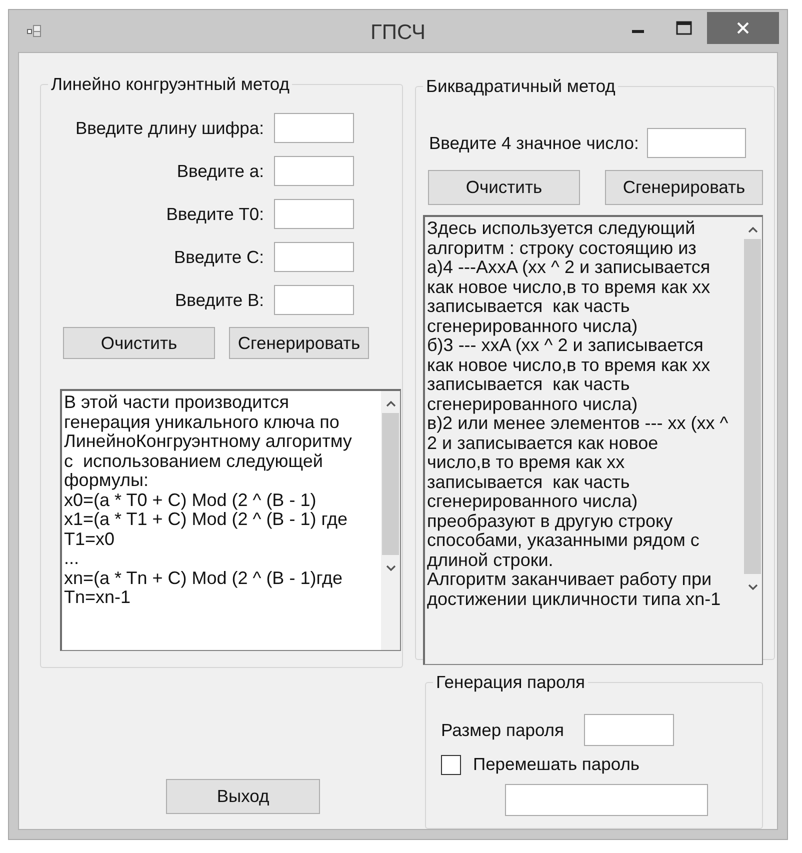 The height and width of the screenshot is (853, 802). What do you see at coordinates (219, 300) in the screenshot?
I see `field-label: Введите В:` at bounding box center [219, 300].